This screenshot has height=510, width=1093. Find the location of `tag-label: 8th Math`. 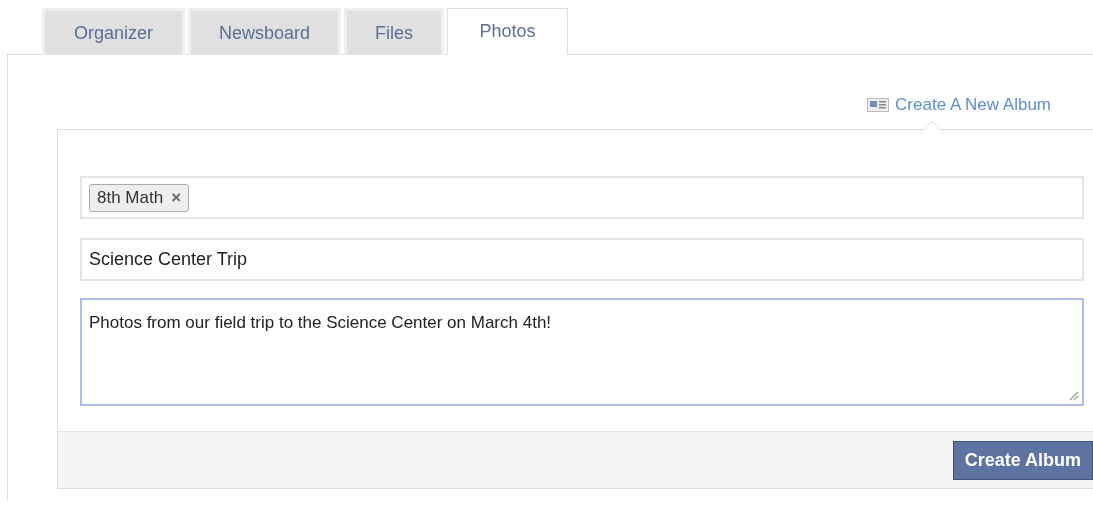

tag-label: 8th Math is located at coordinates (130, 197).